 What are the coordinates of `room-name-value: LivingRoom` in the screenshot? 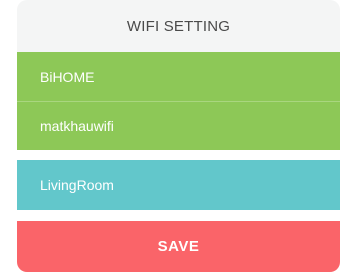 It's located at (77, 185).